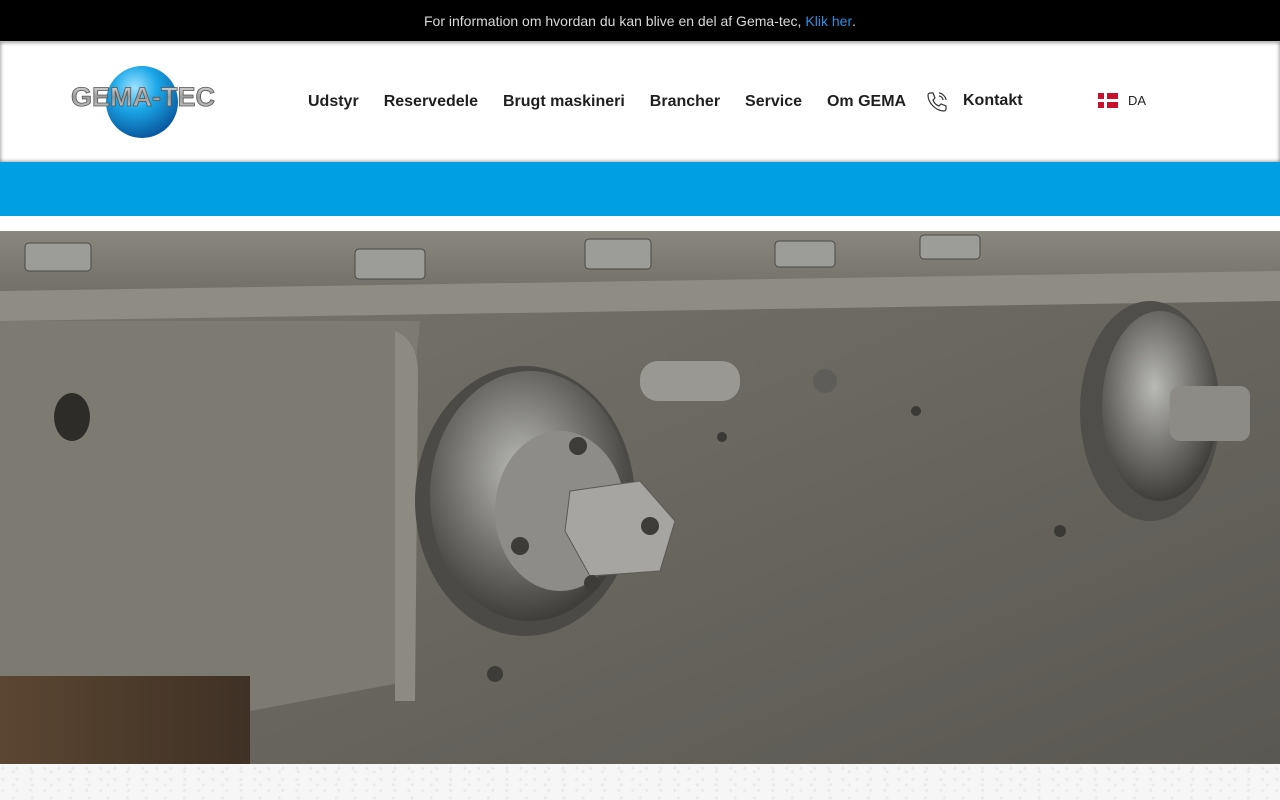 This screenshot has height=800, width=1280. I want to click on phone-icon, so click(937, 102).